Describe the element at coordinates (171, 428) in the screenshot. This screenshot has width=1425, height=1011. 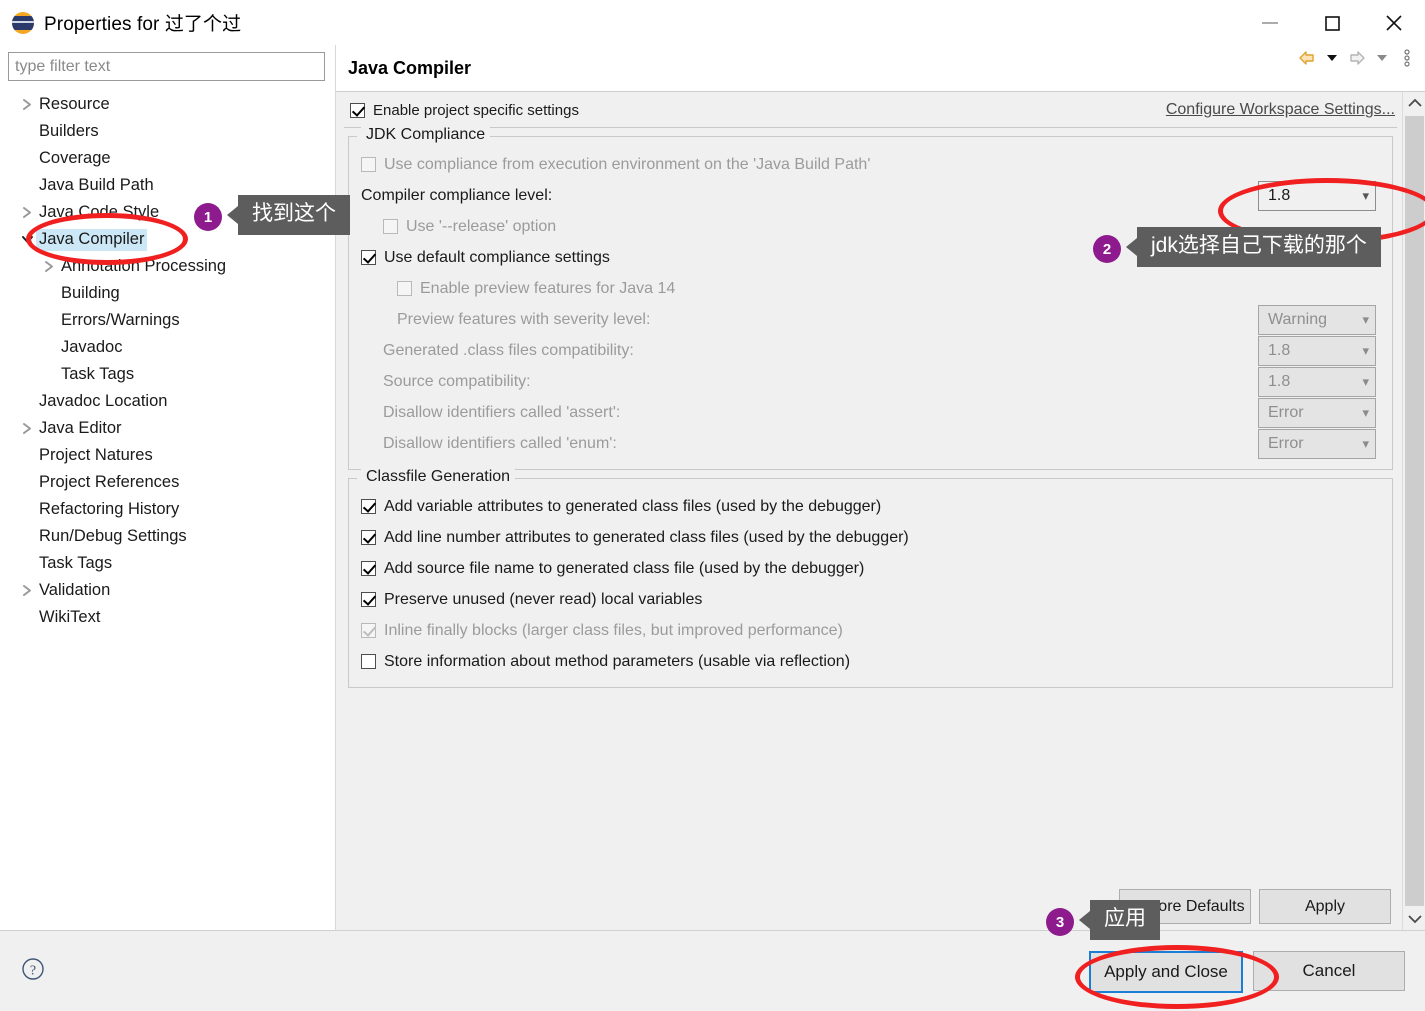
I see `sidebar-item-java-editor: Java Editor` at that location.